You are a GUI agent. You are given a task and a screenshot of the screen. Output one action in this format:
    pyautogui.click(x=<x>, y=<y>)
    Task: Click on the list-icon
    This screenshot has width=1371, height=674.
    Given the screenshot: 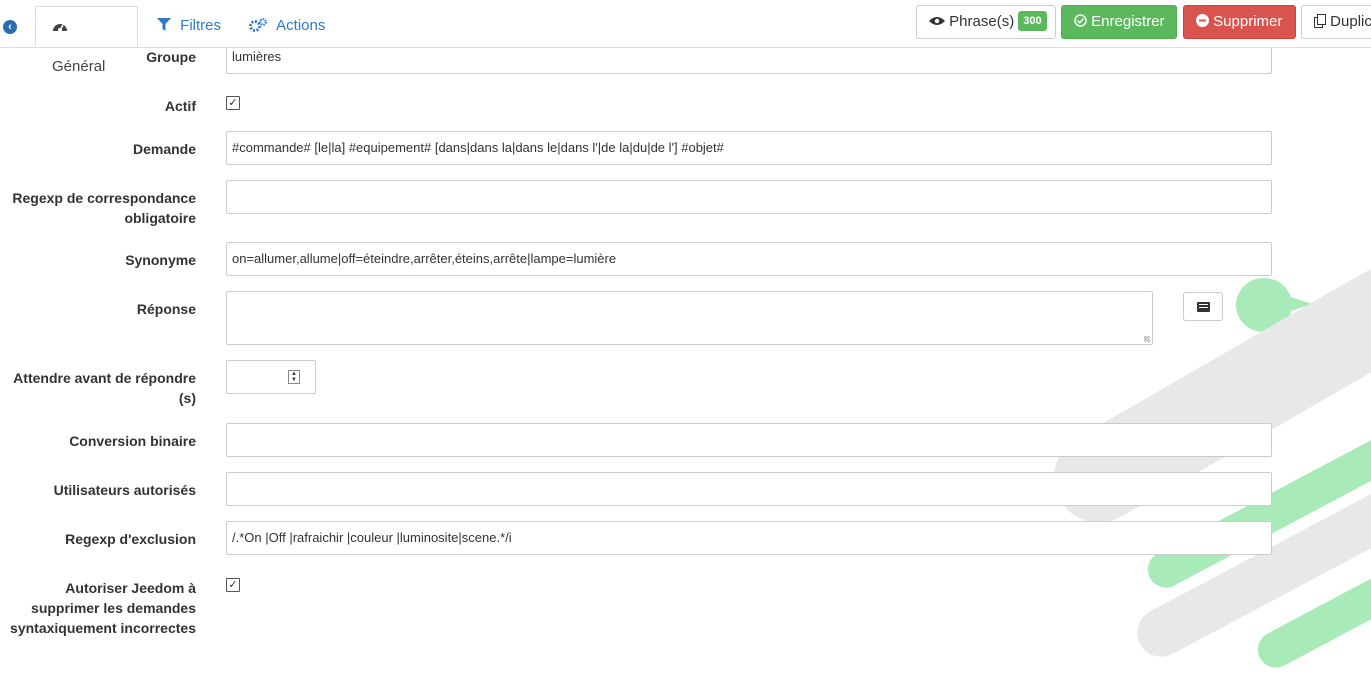 What is the action you would take?
    pyautogui.click(x=1203, y=307)
    